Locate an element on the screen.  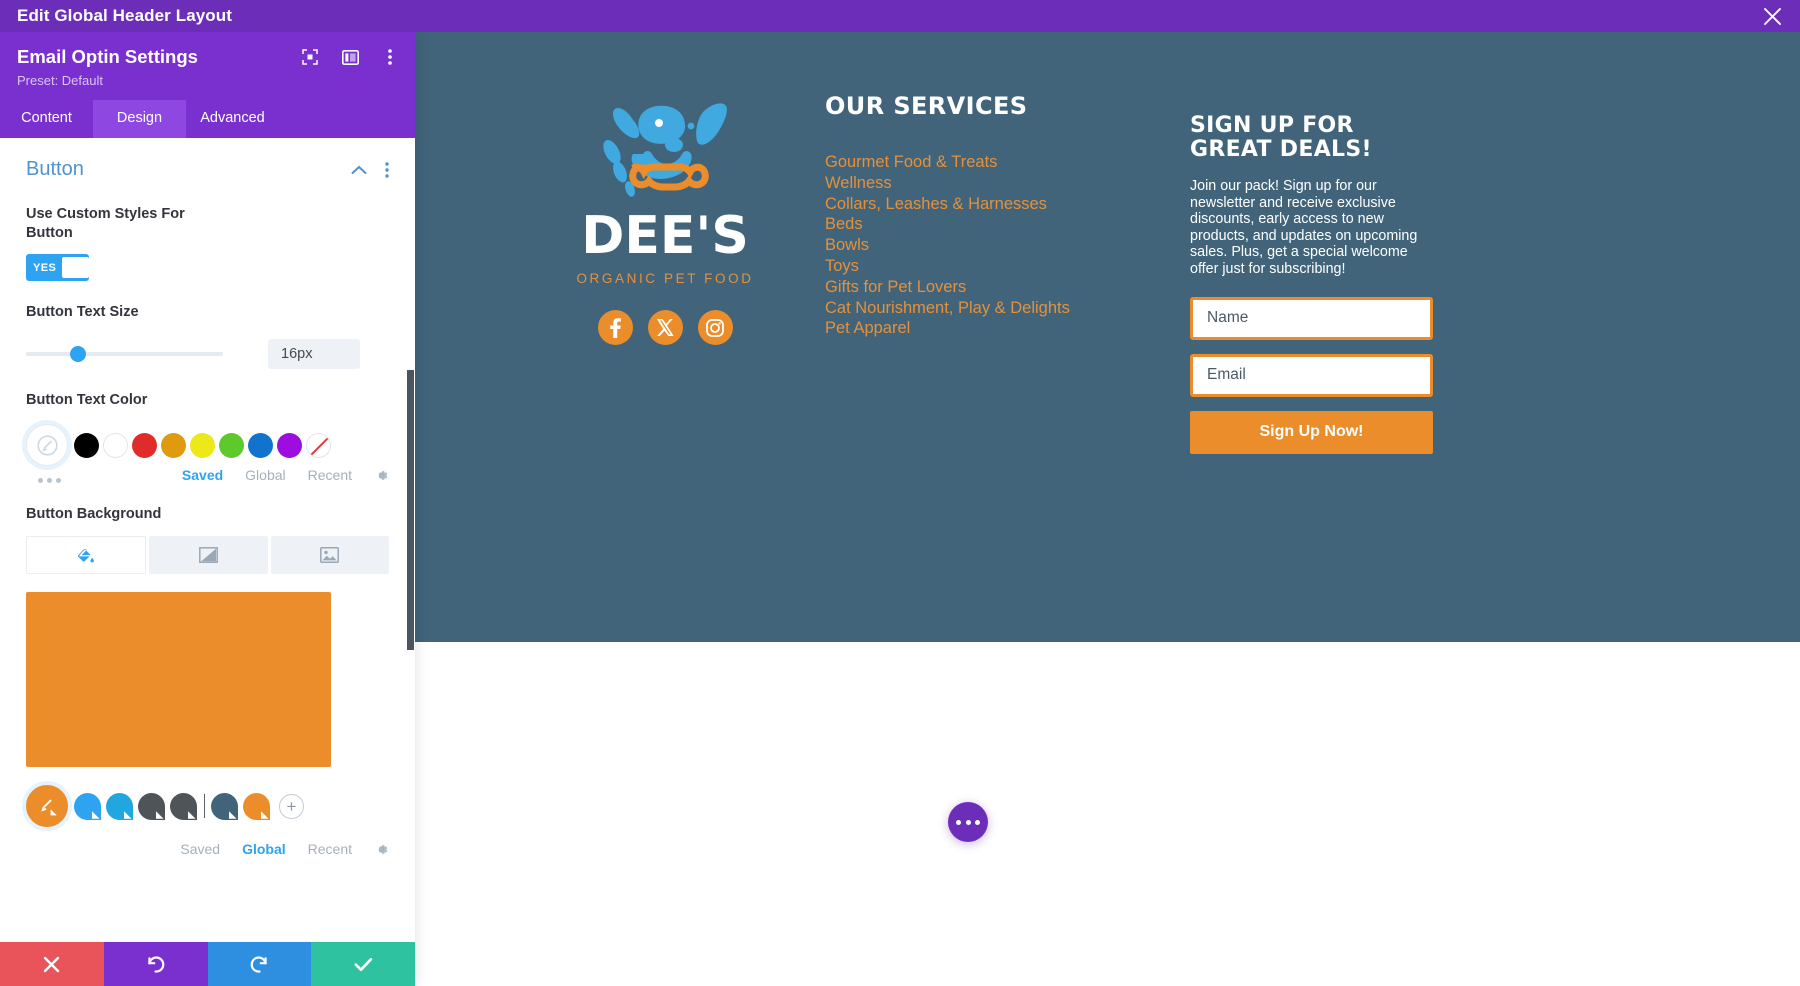
name-field: Name is located at coordinates (1311, 318).